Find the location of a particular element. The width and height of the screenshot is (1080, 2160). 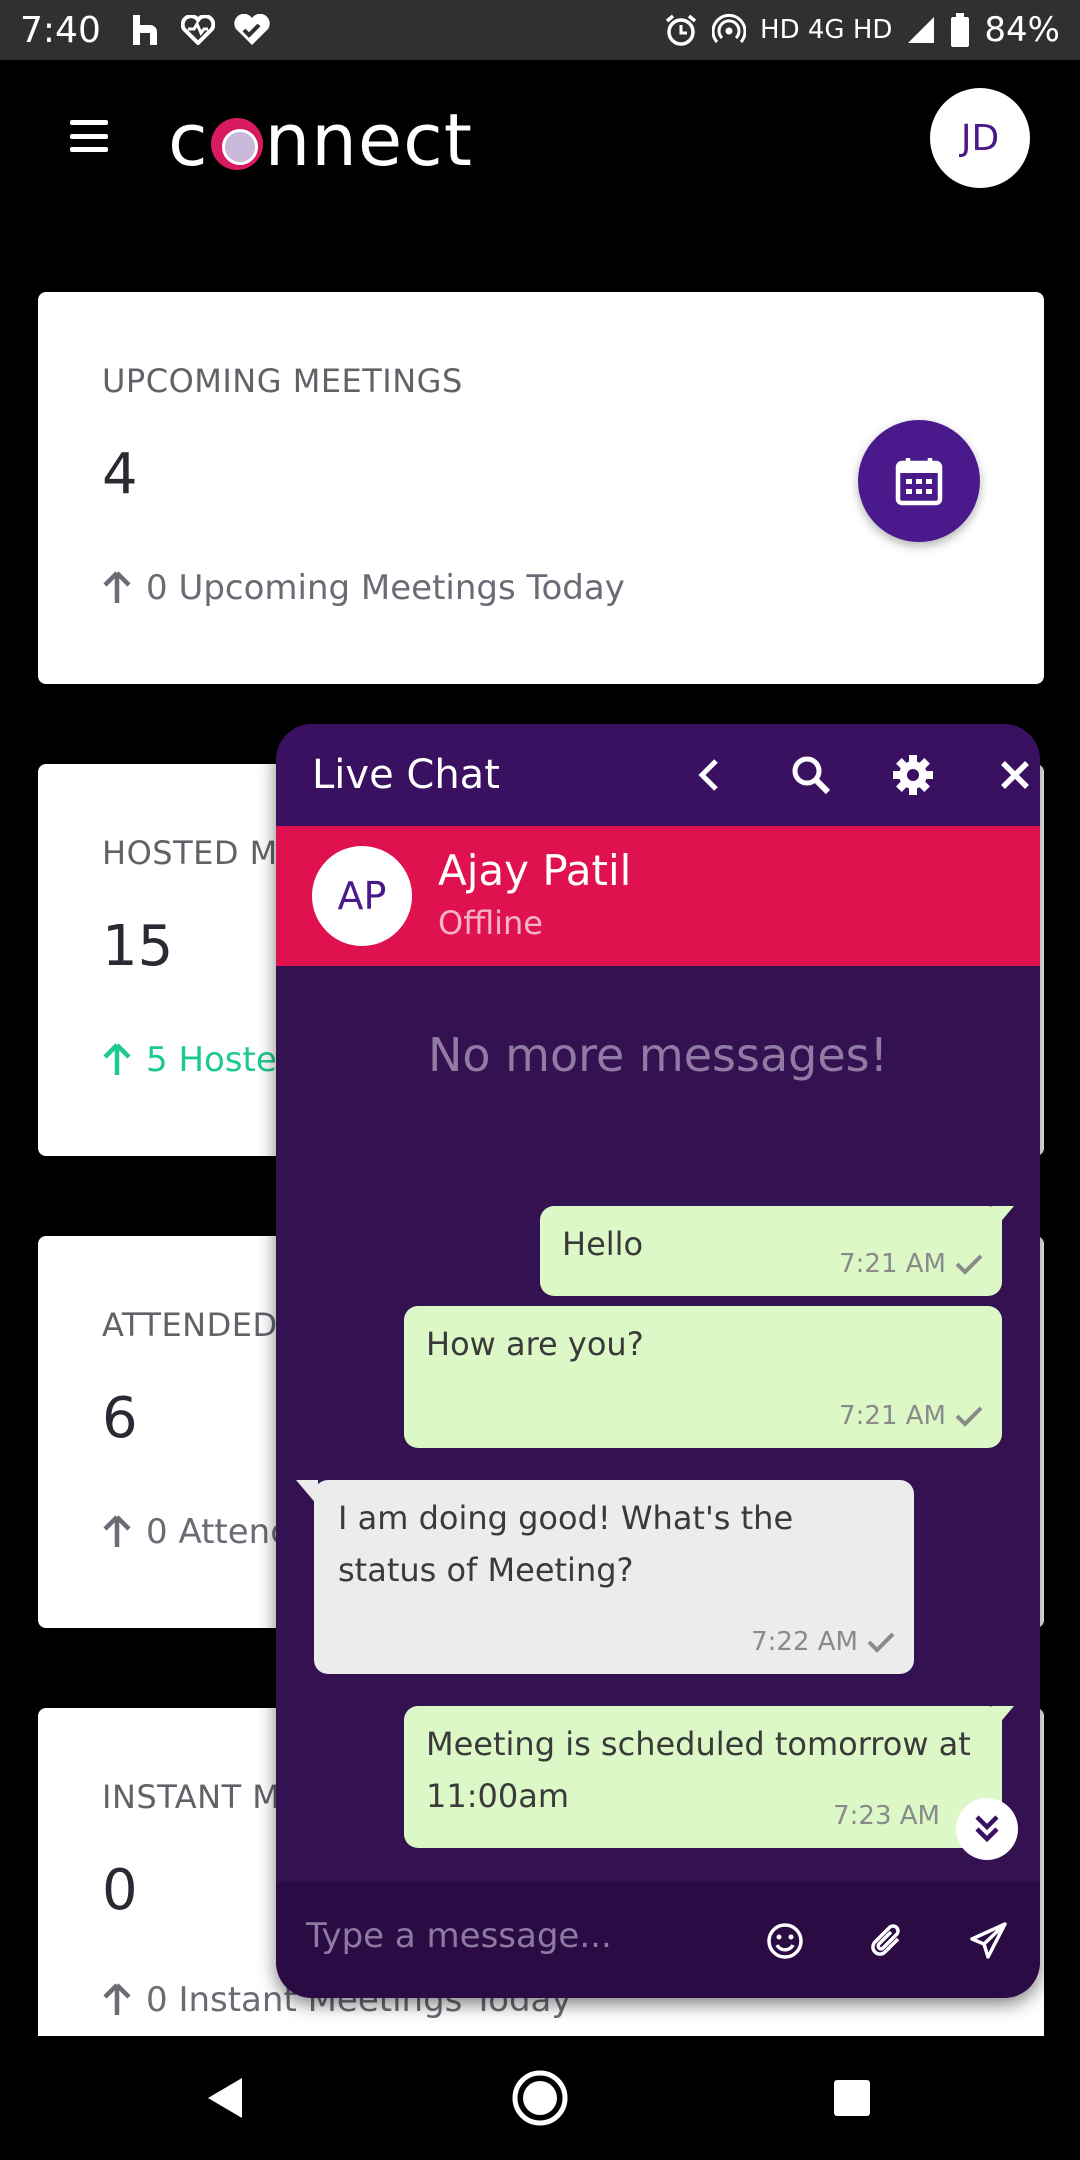

card-subtext: 0 Upcoming Meetings Today is located at coordinates (363, 588).